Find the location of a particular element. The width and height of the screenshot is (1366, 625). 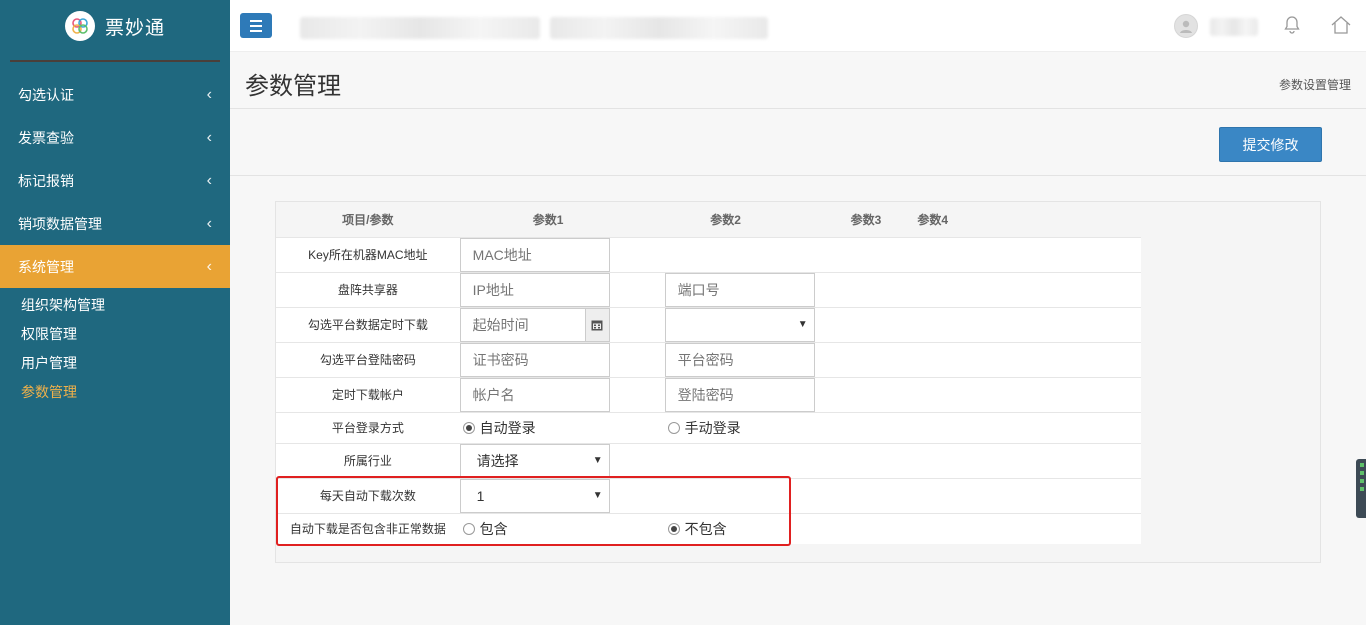

radio-label: 自动登录 is located at coordinates (507, 427).